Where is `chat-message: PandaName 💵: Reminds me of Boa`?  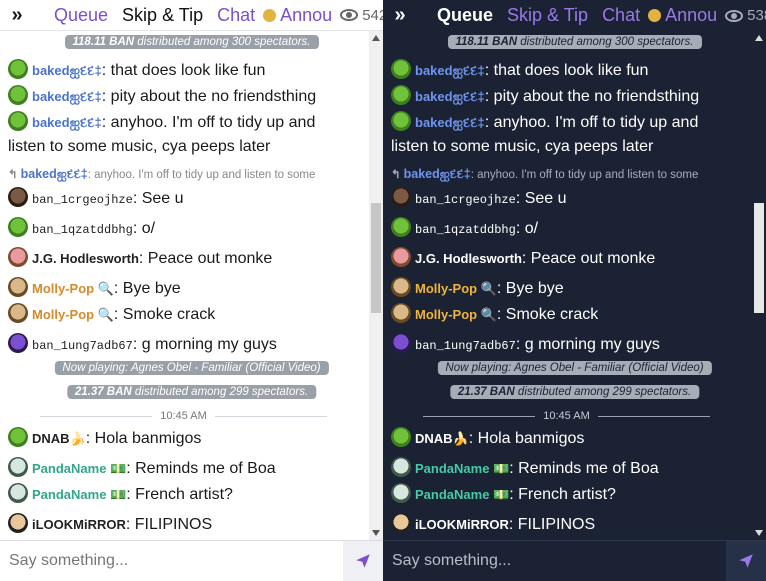
chat-message: PandaName 💵: Reminds me of Boa is located at coordinates (525, 468).